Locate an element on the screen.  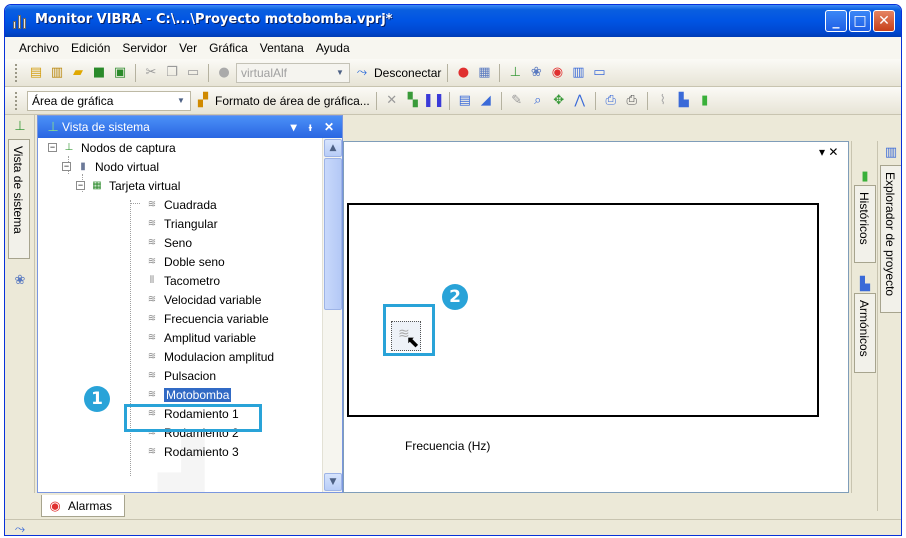
pen-icon: ✎ is located at coordinates (517, 101).